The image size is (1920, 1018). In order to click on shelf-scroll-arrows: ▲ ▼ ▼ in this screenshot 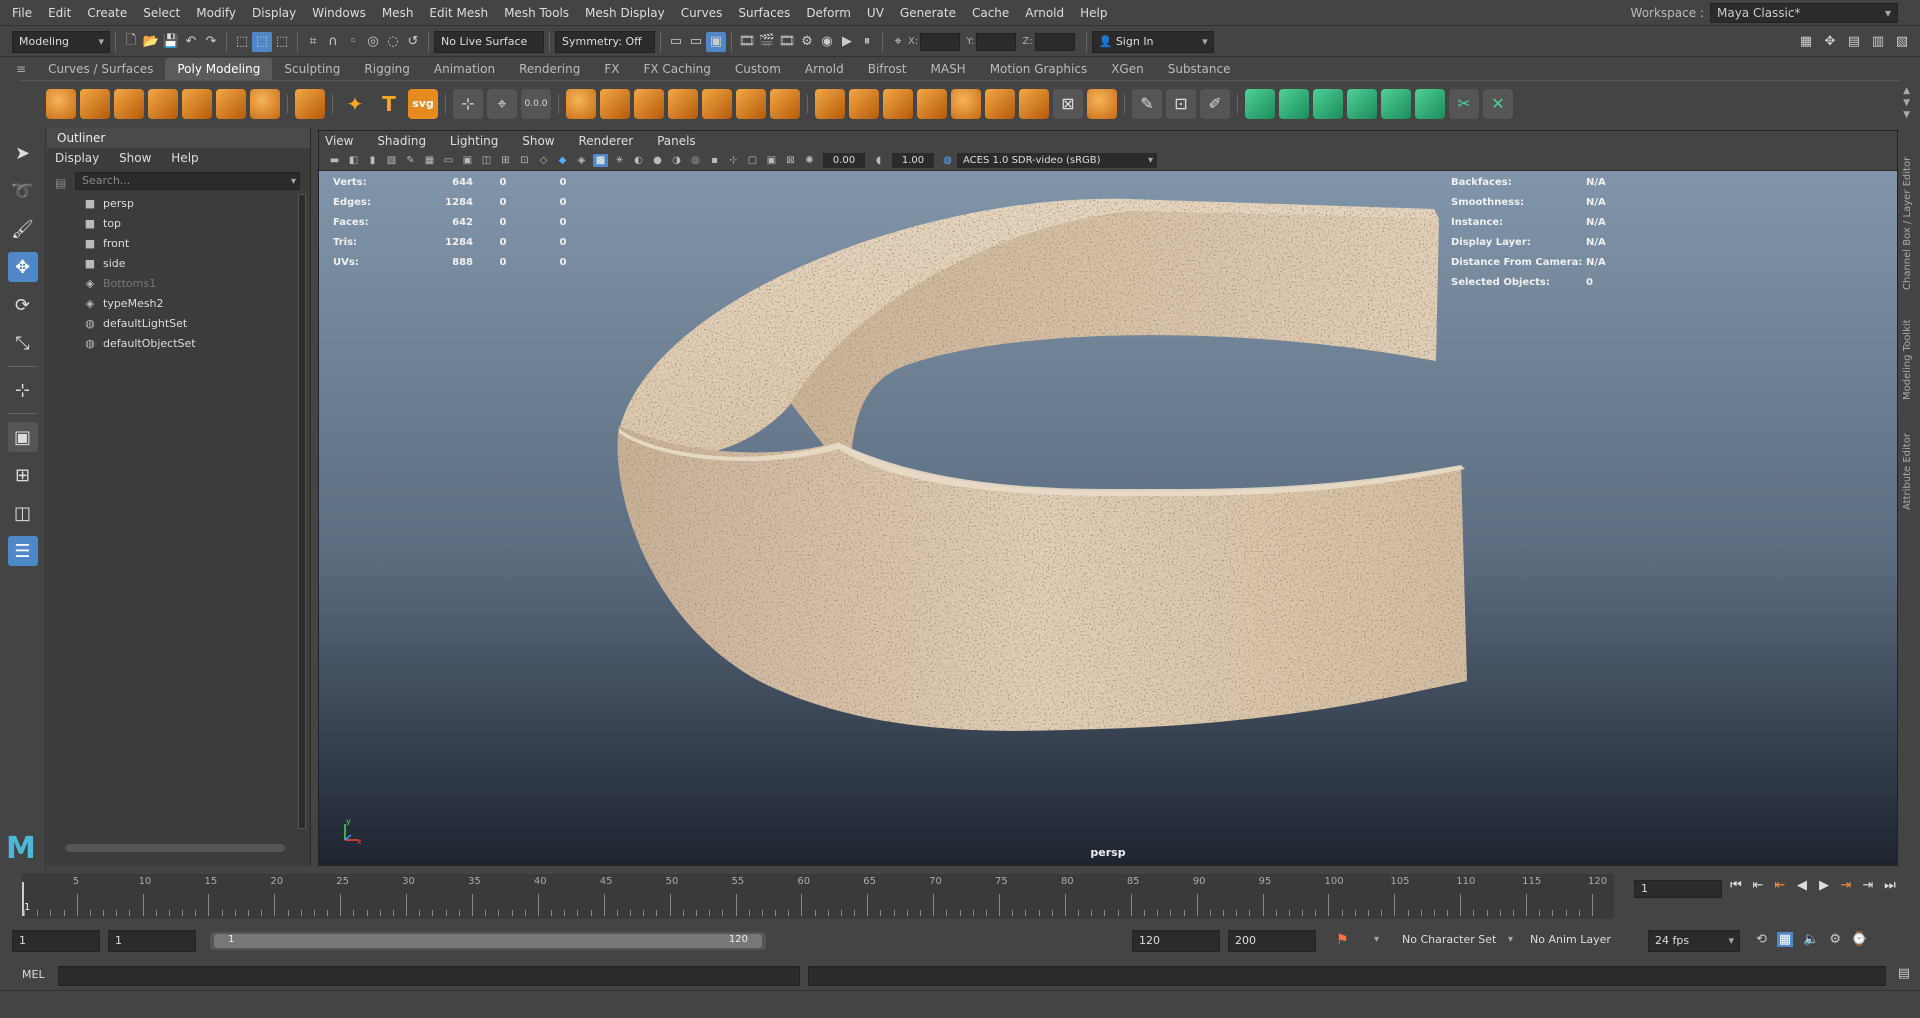, I will do `click(1906, 103)`.